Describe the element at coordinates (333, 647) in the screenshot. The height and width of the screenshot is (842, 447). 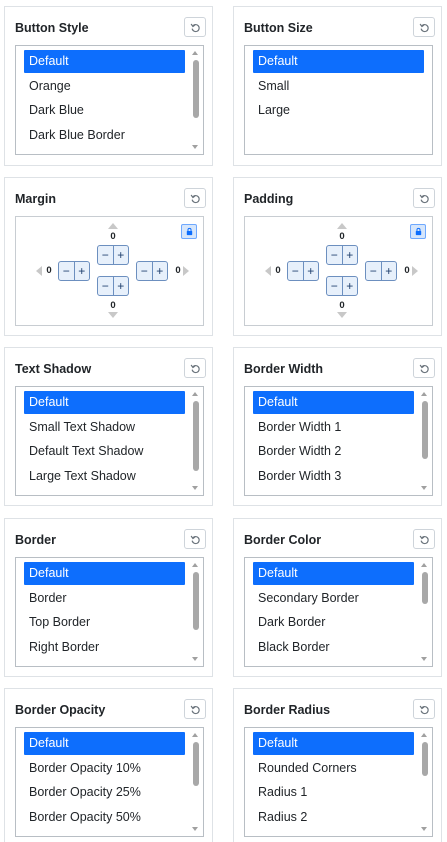
I see `list-item: Black Border` at that location.